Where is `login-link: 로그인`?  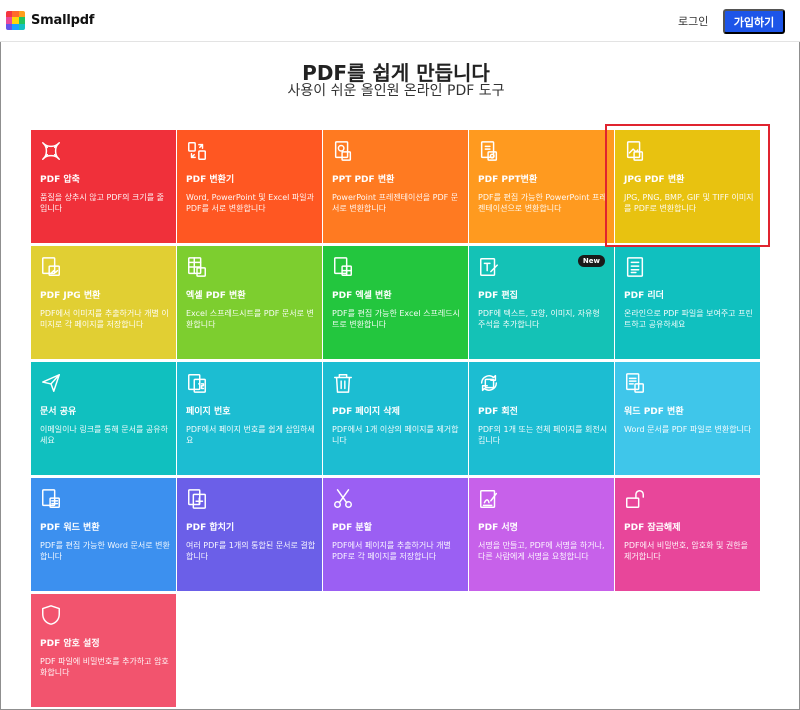 login-link: 로그인 is located at coordinates (693, 21).